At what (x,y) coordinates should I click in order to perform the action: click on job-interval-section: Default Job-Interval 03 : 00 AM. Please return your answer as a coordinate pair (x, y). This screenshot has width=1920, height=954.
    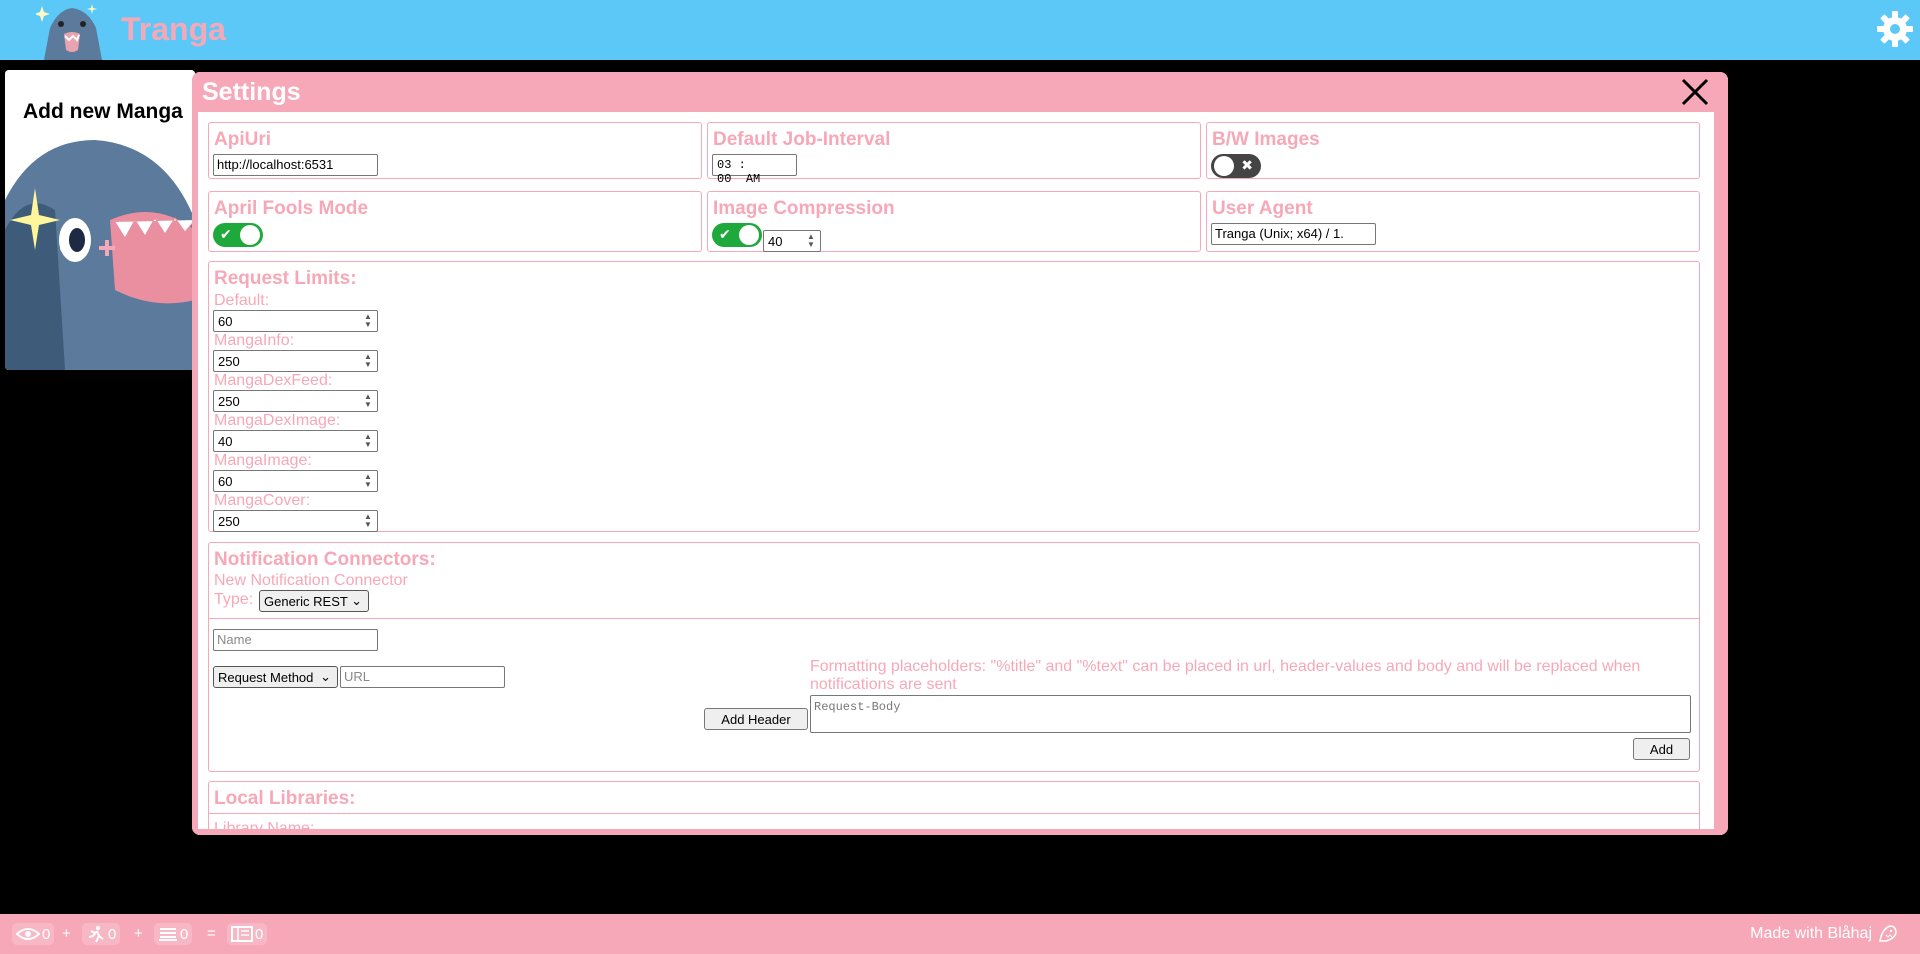
    Looking at the image, I should click on (954, 154).